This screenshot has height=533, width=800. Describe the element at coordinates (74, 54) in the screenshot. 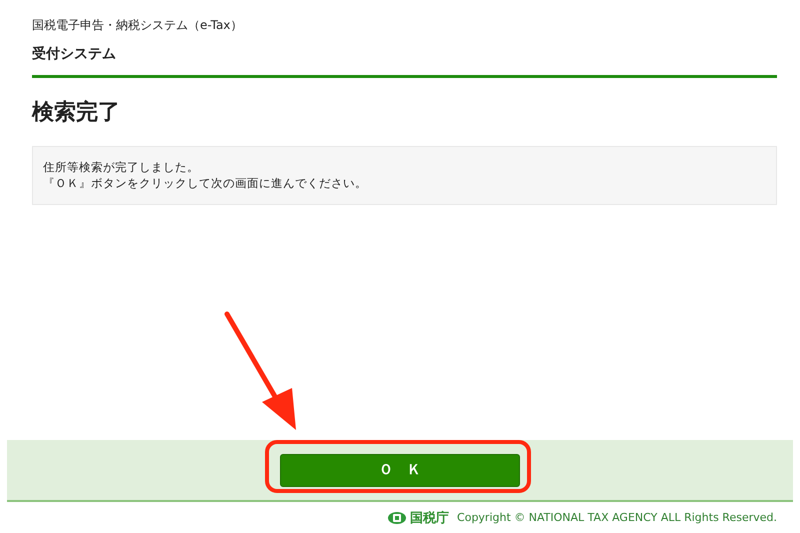

I see `subsystem-title: 受付システム` at that location.